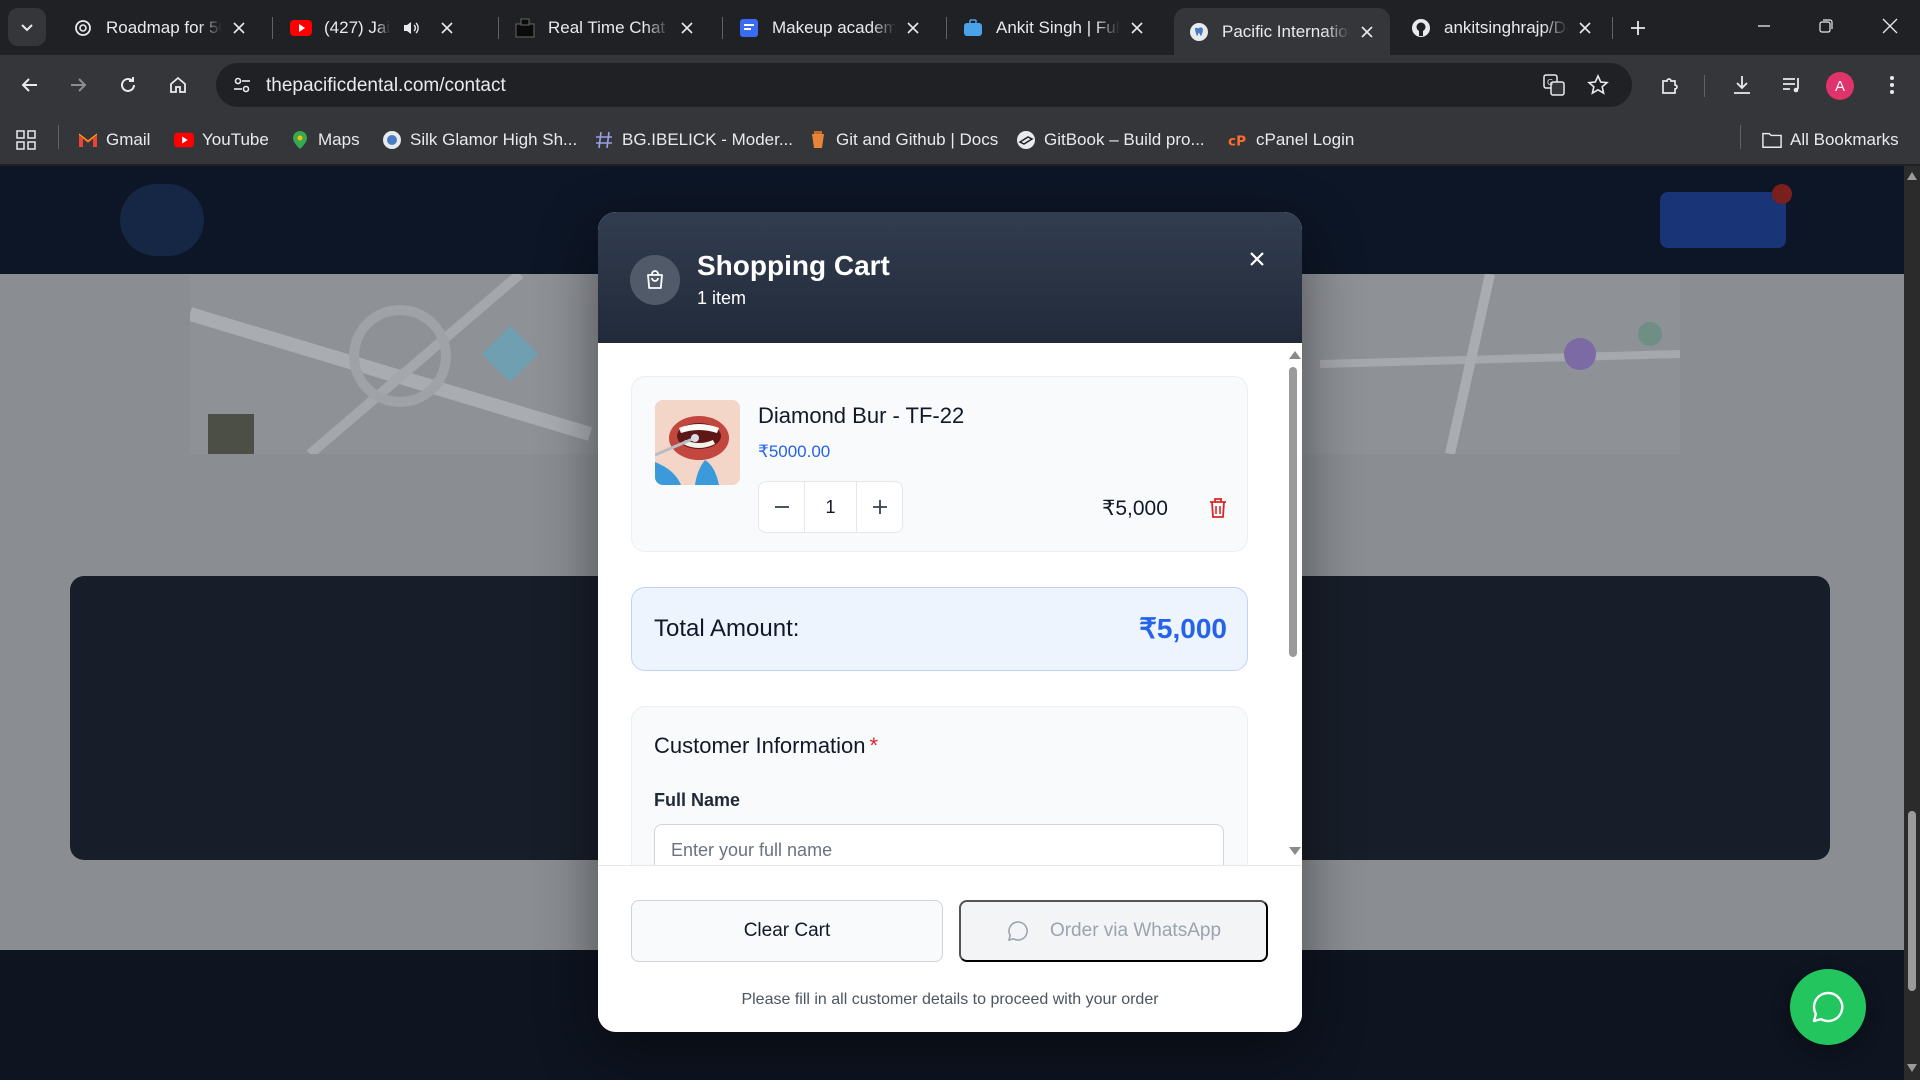 This screenshot has width=1920, height=1080. I want to click on order-whatsapp-button: Order via WhatsApp, so click(1113, 931).